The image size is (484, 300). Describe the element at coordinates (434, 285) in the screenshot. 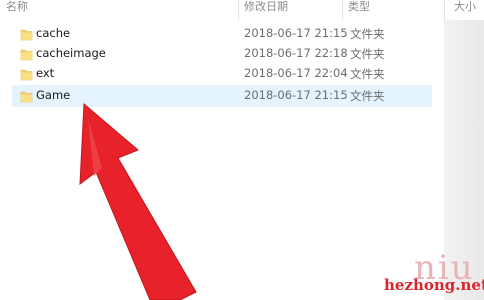

I see `watermark-url: hezhong.net` at that location.